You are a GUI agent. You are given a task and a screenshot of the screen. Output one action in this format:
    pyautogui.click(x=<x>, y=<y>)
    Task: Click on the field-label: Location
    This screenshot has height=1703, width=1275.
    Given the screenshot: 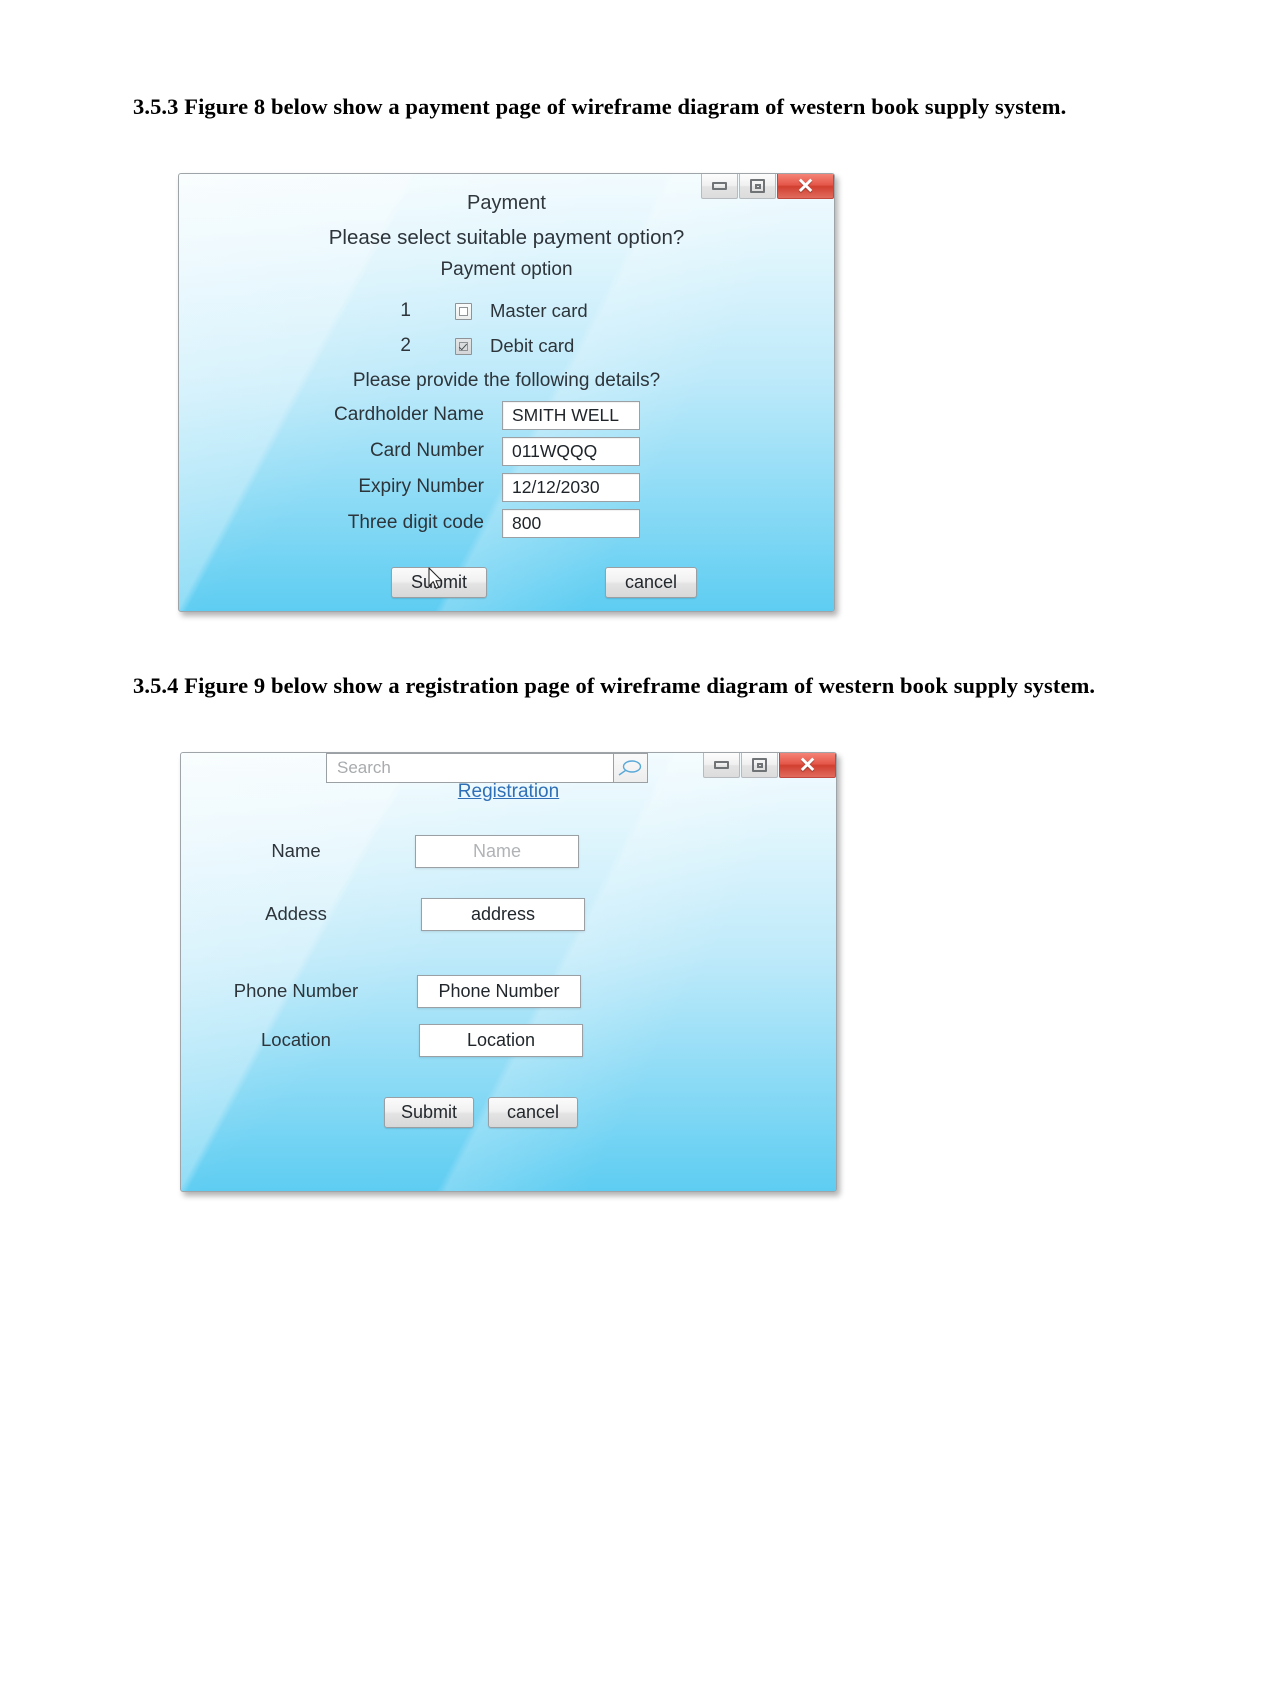 What is the action you would take?
    pyautogui.click(x=296, y=1039)
    